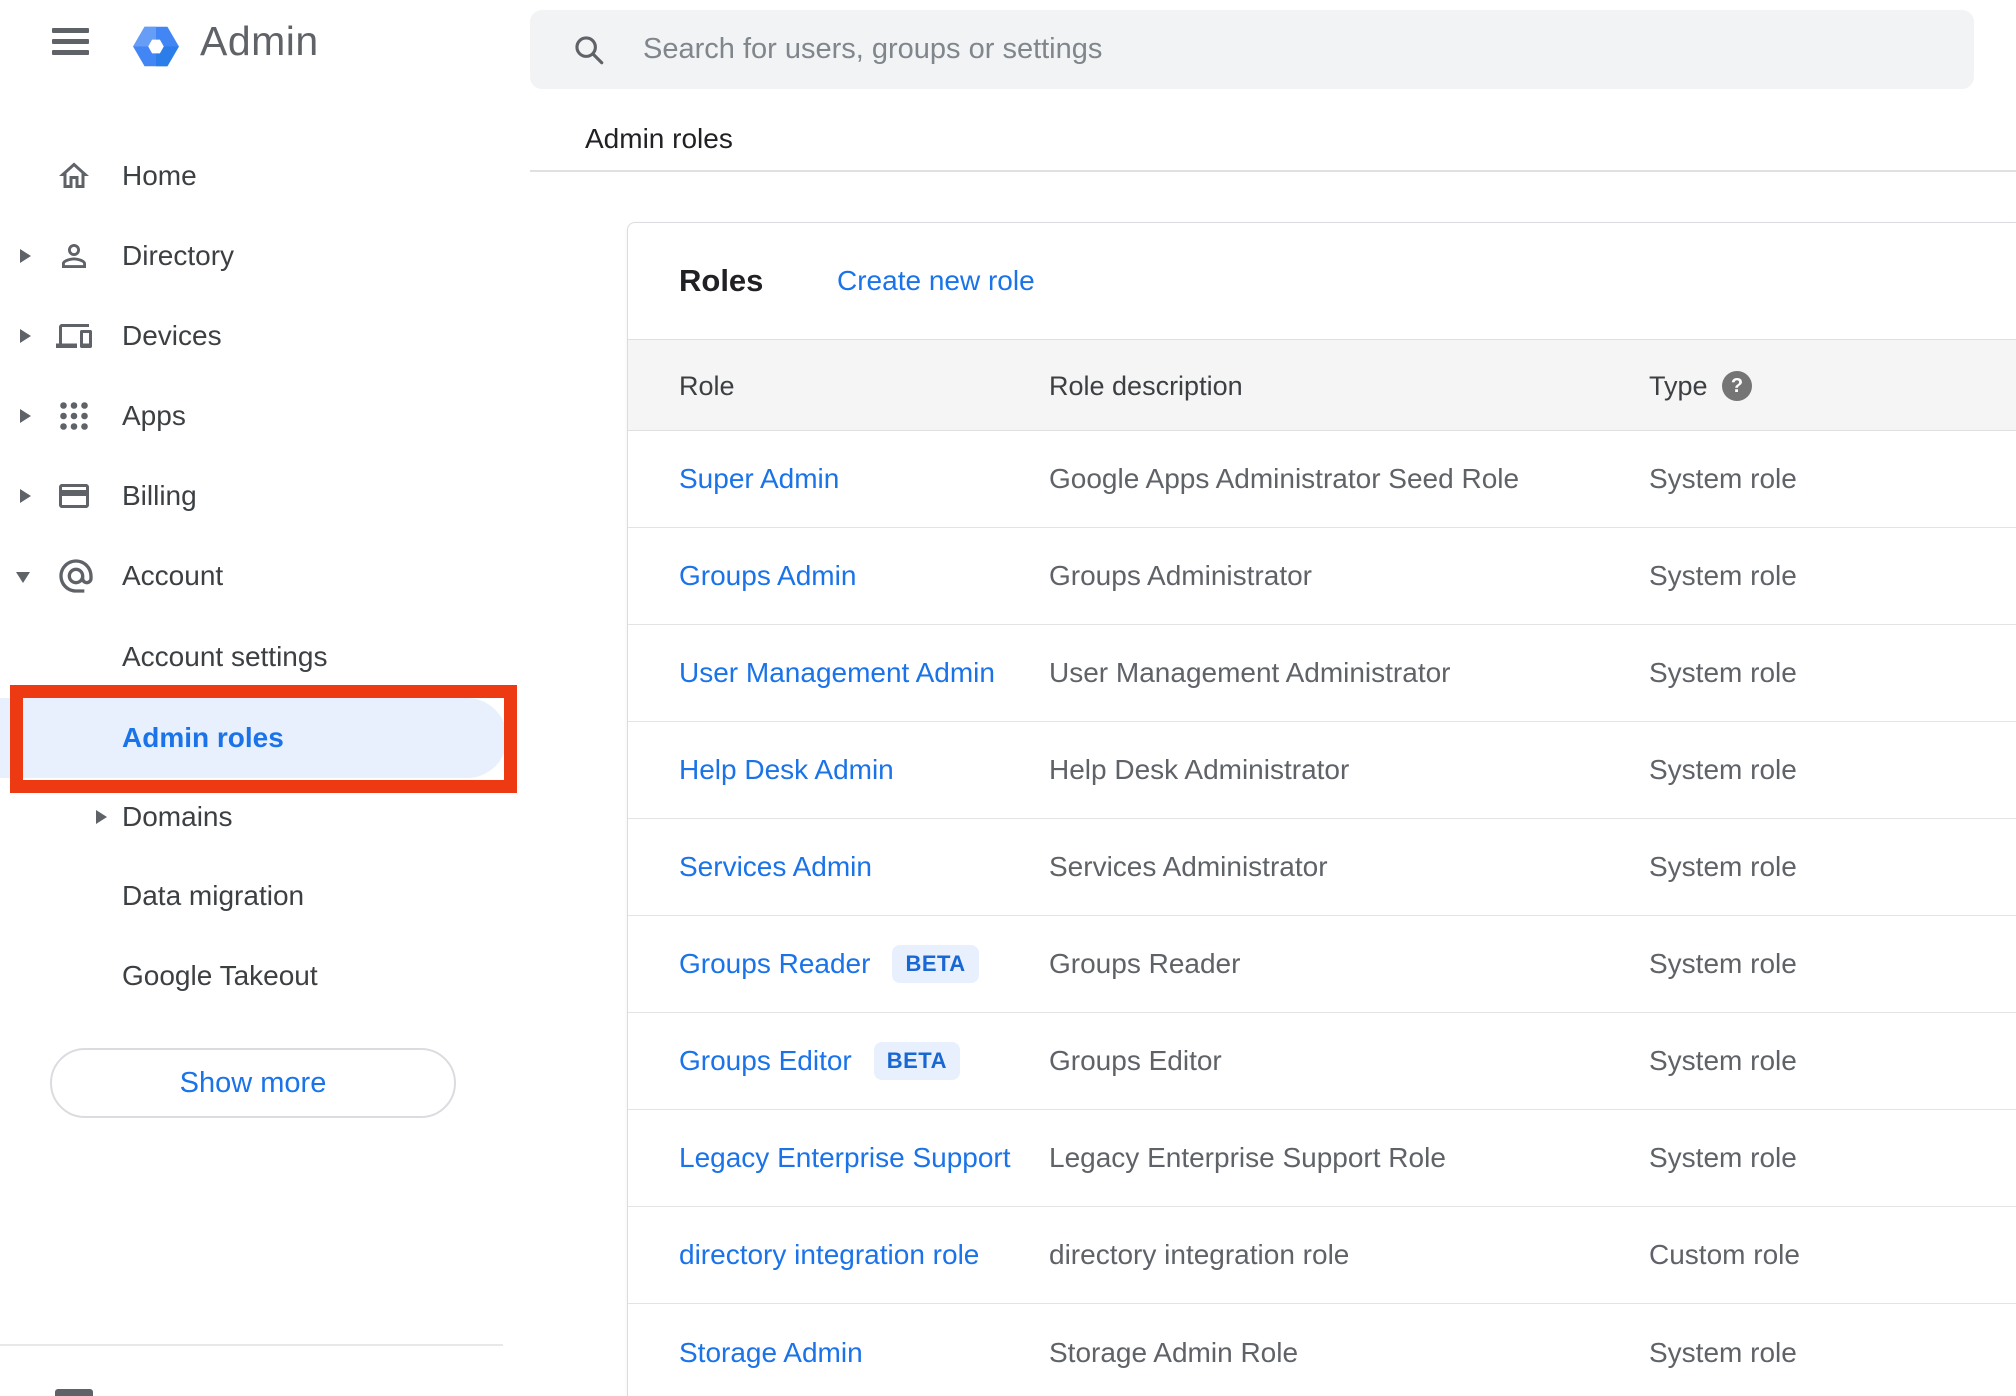 The width and height of the screenshot is (2016, 1396). I want to click on sidebar-item-account: Account, so click(265, 576).